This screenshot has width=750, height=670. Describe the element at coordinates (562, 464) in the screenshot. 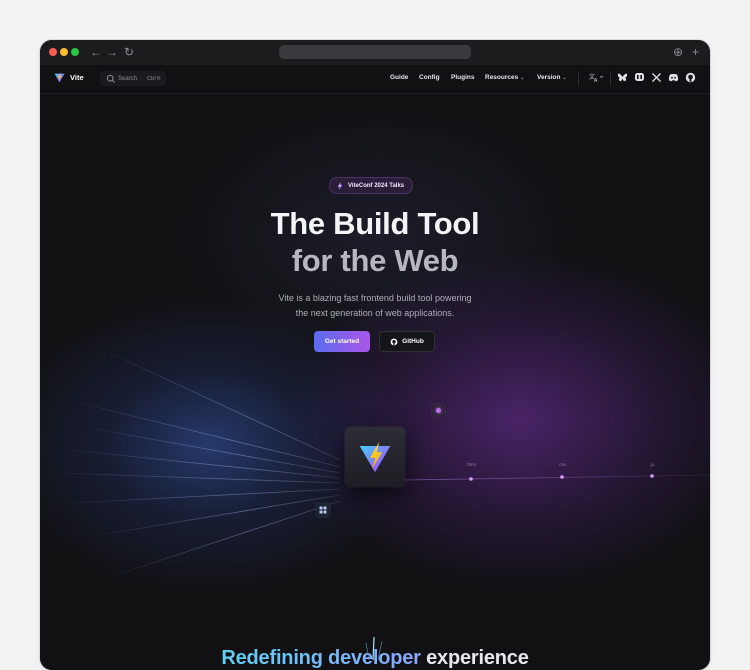

I see `output-label-css: .css` at that location.